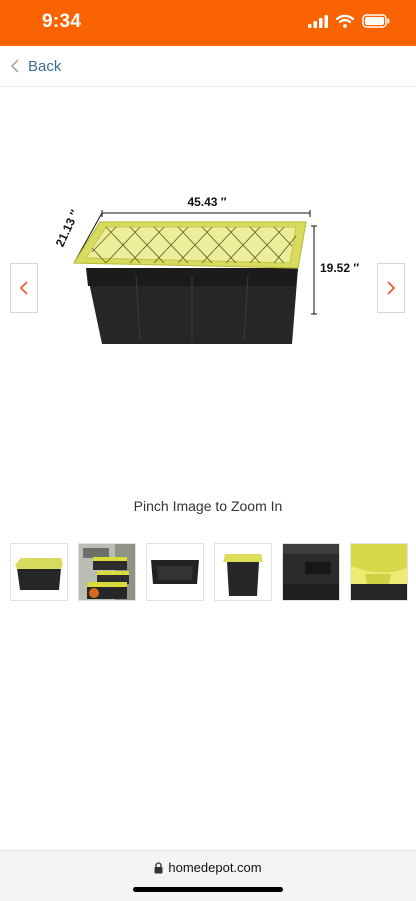 The image size is (416, 901). I want to click on back-button: Back, so click(35, 66).